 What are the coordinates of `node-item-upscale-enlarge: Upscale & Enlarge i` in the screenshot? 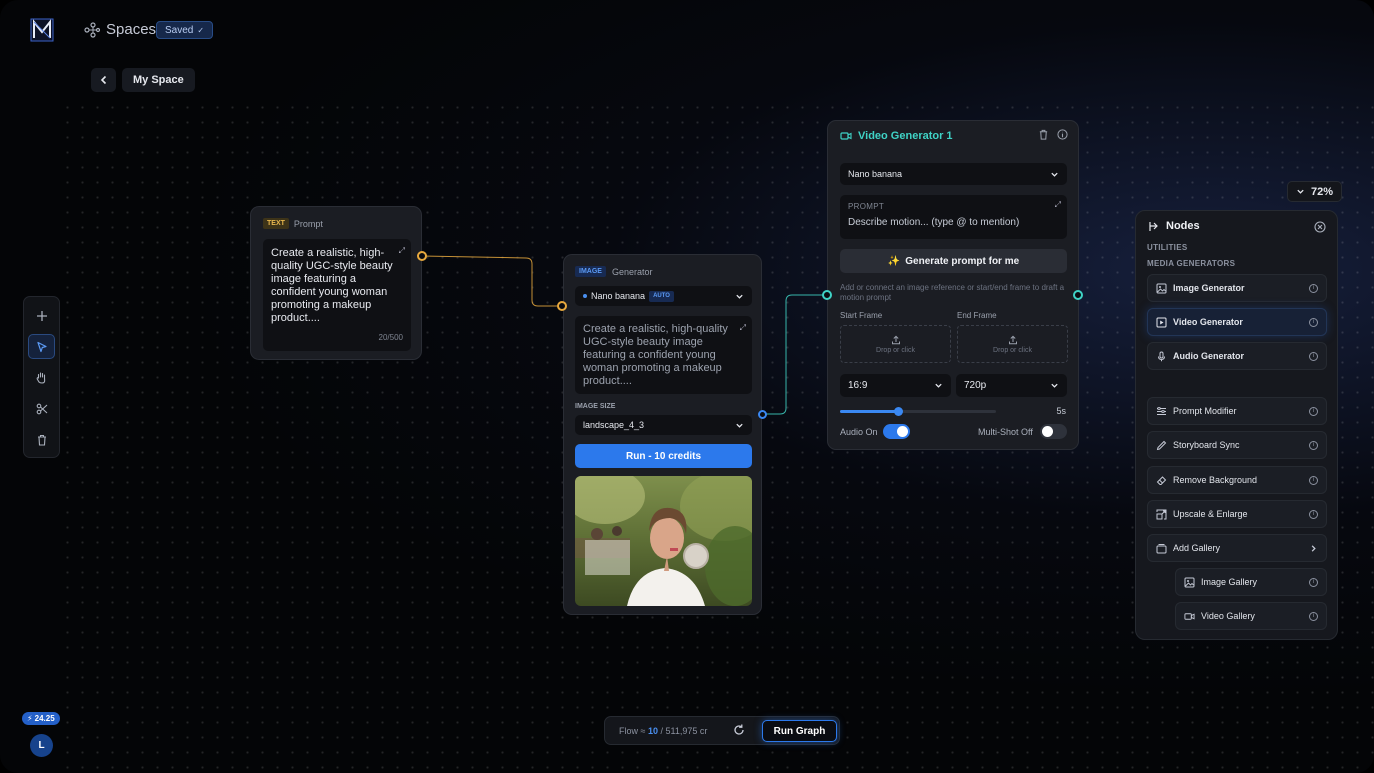 It's located at (1237, 514).